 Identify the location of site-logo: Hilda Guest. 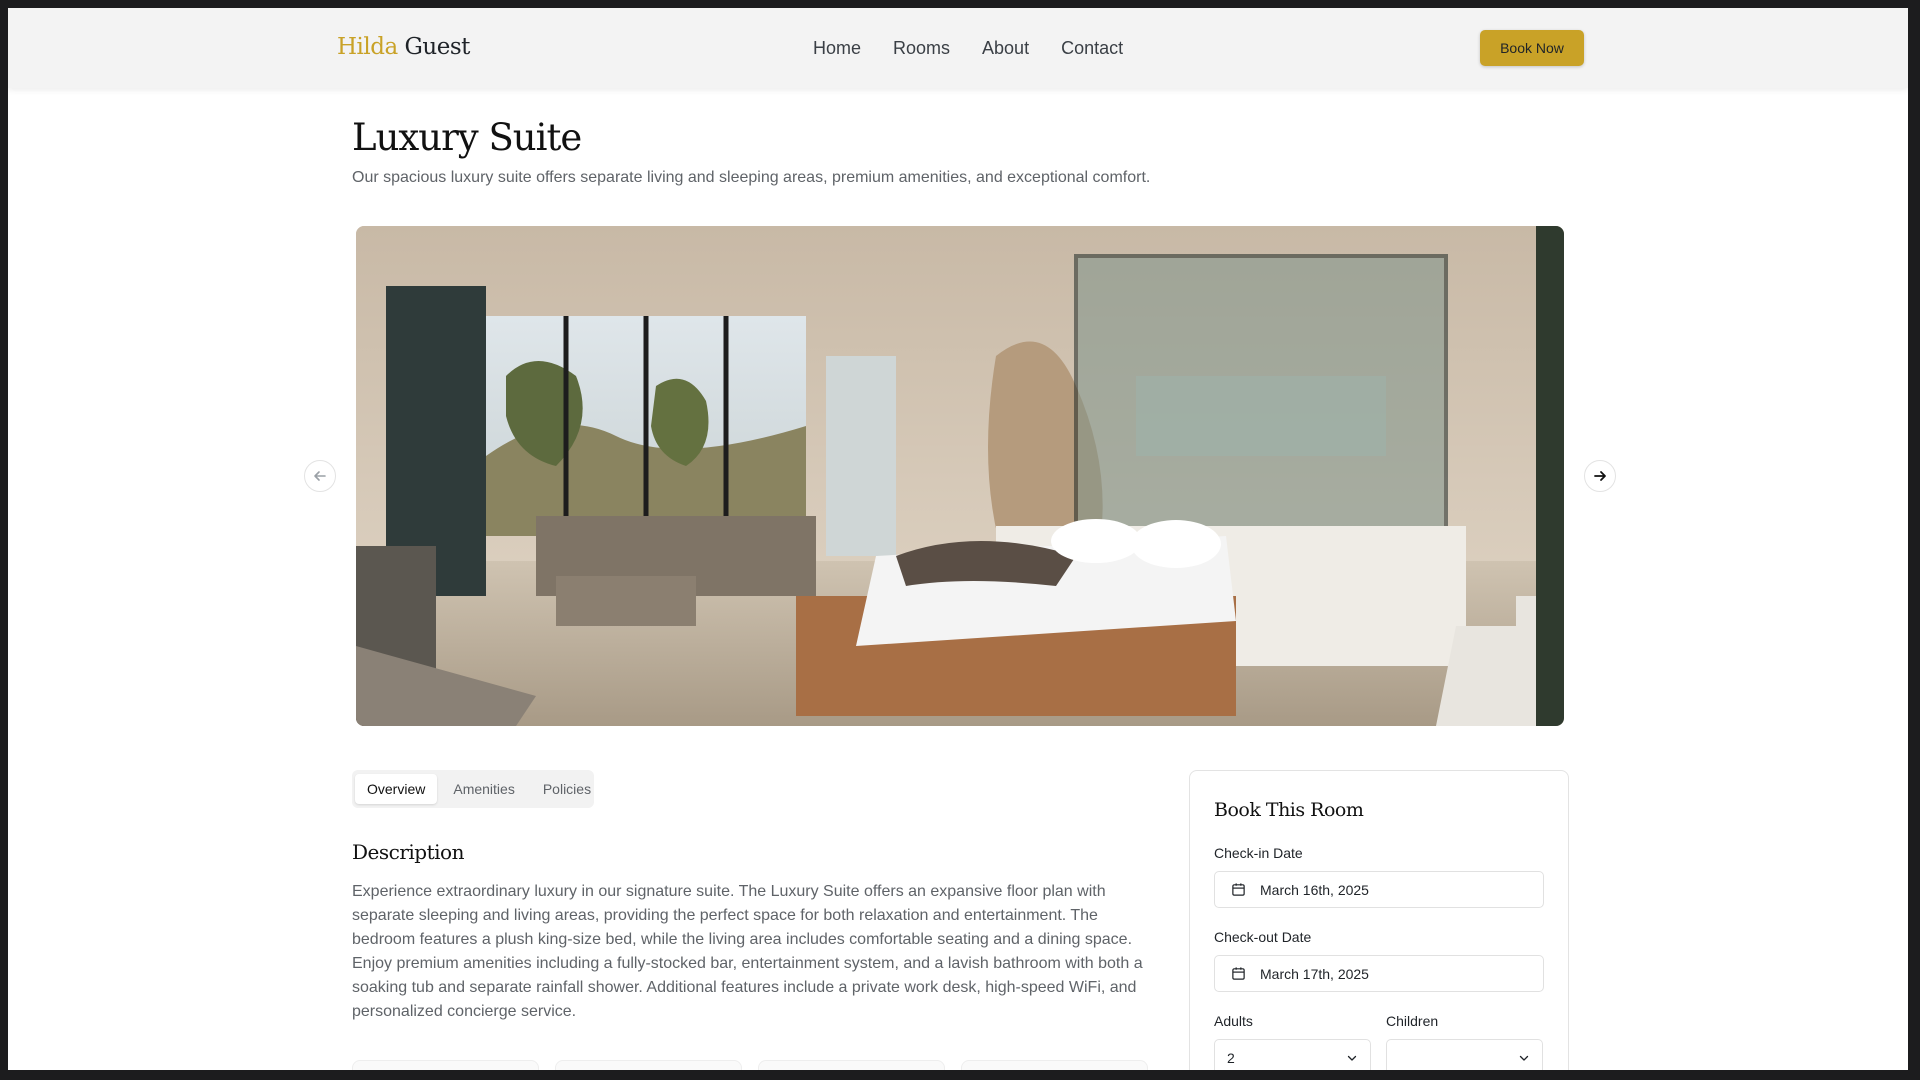
(403, 47).